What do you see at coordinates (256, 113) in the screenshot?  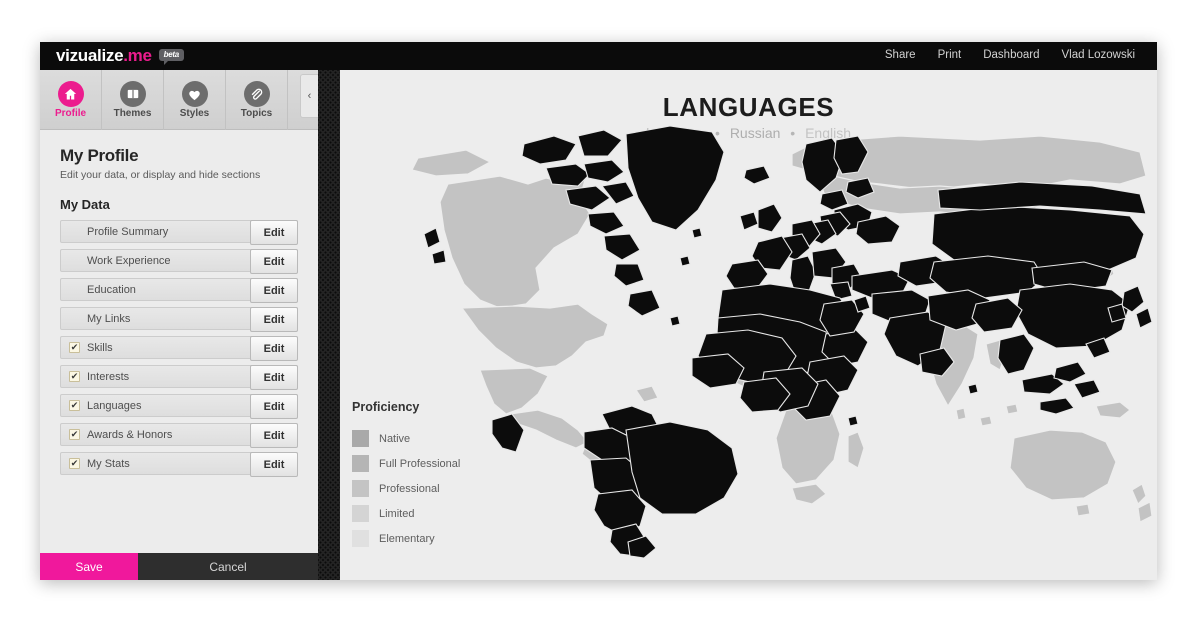 I see `tab-topics-label: Topics` at bounding box center [256, 113].